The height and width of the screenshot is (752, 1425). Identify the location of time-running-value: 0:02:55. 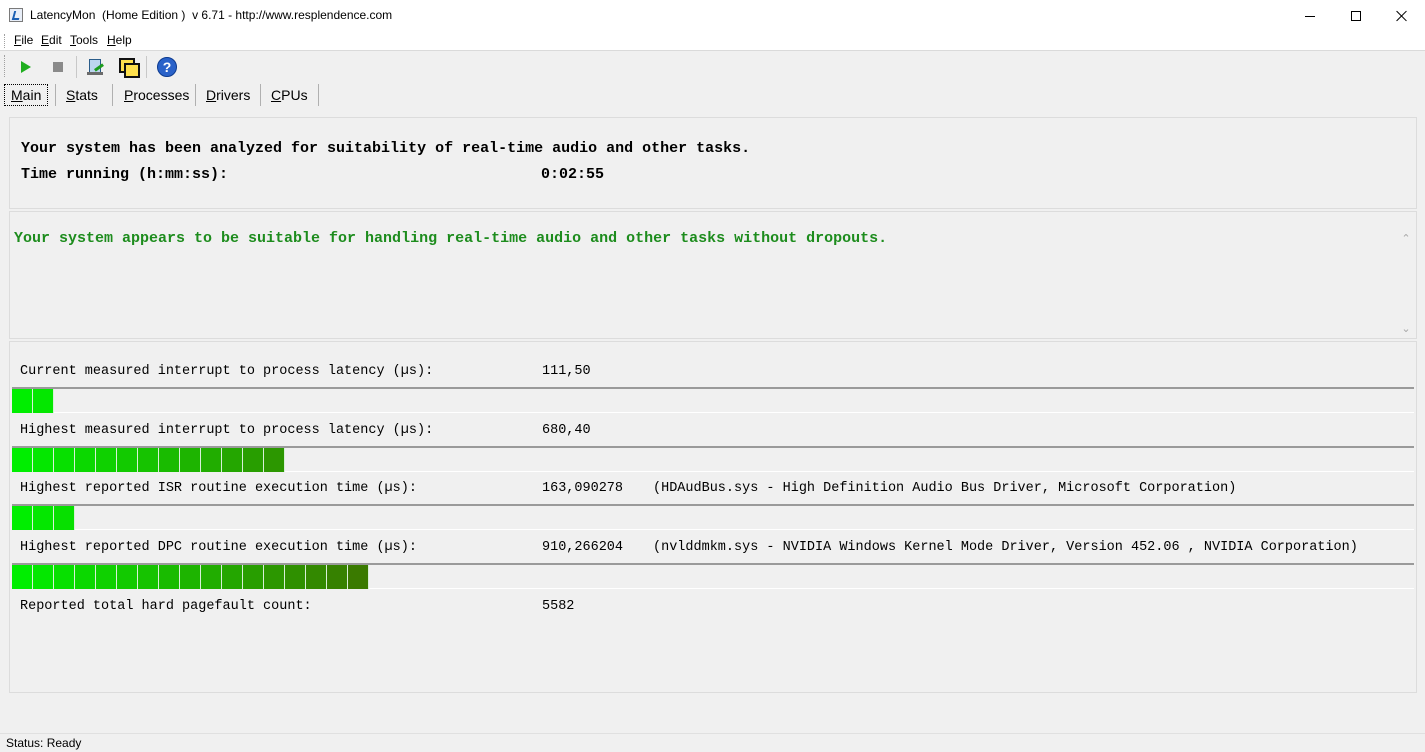
(573, 174).